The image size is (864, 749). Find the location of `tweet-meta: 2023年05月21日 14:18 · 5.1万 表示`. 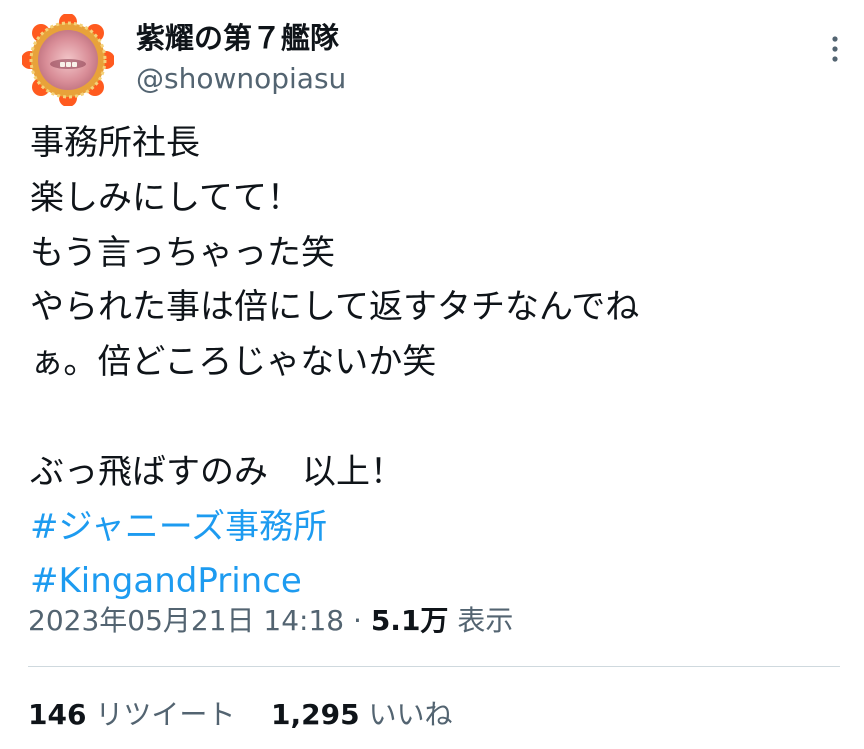

tweet-meta: 2023年05月21日 14:18 · 5.1万 表示 is located at coordinates (270, 621).